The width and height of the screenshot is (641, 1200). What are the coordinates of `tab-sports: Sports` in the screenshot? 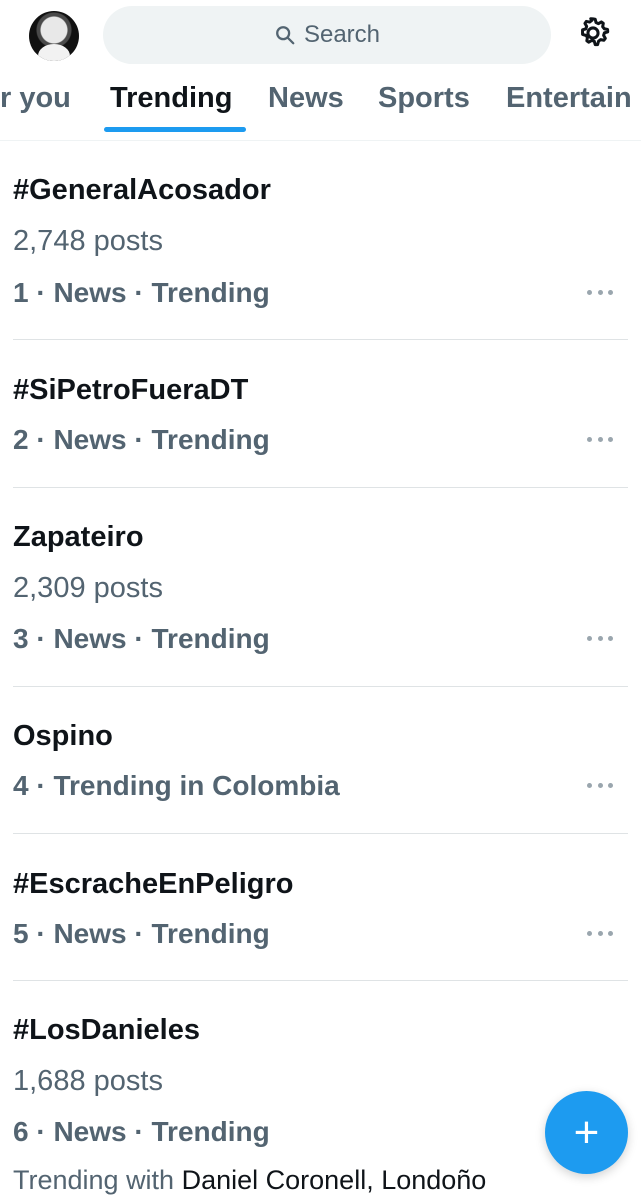 It's located at (424, 98).